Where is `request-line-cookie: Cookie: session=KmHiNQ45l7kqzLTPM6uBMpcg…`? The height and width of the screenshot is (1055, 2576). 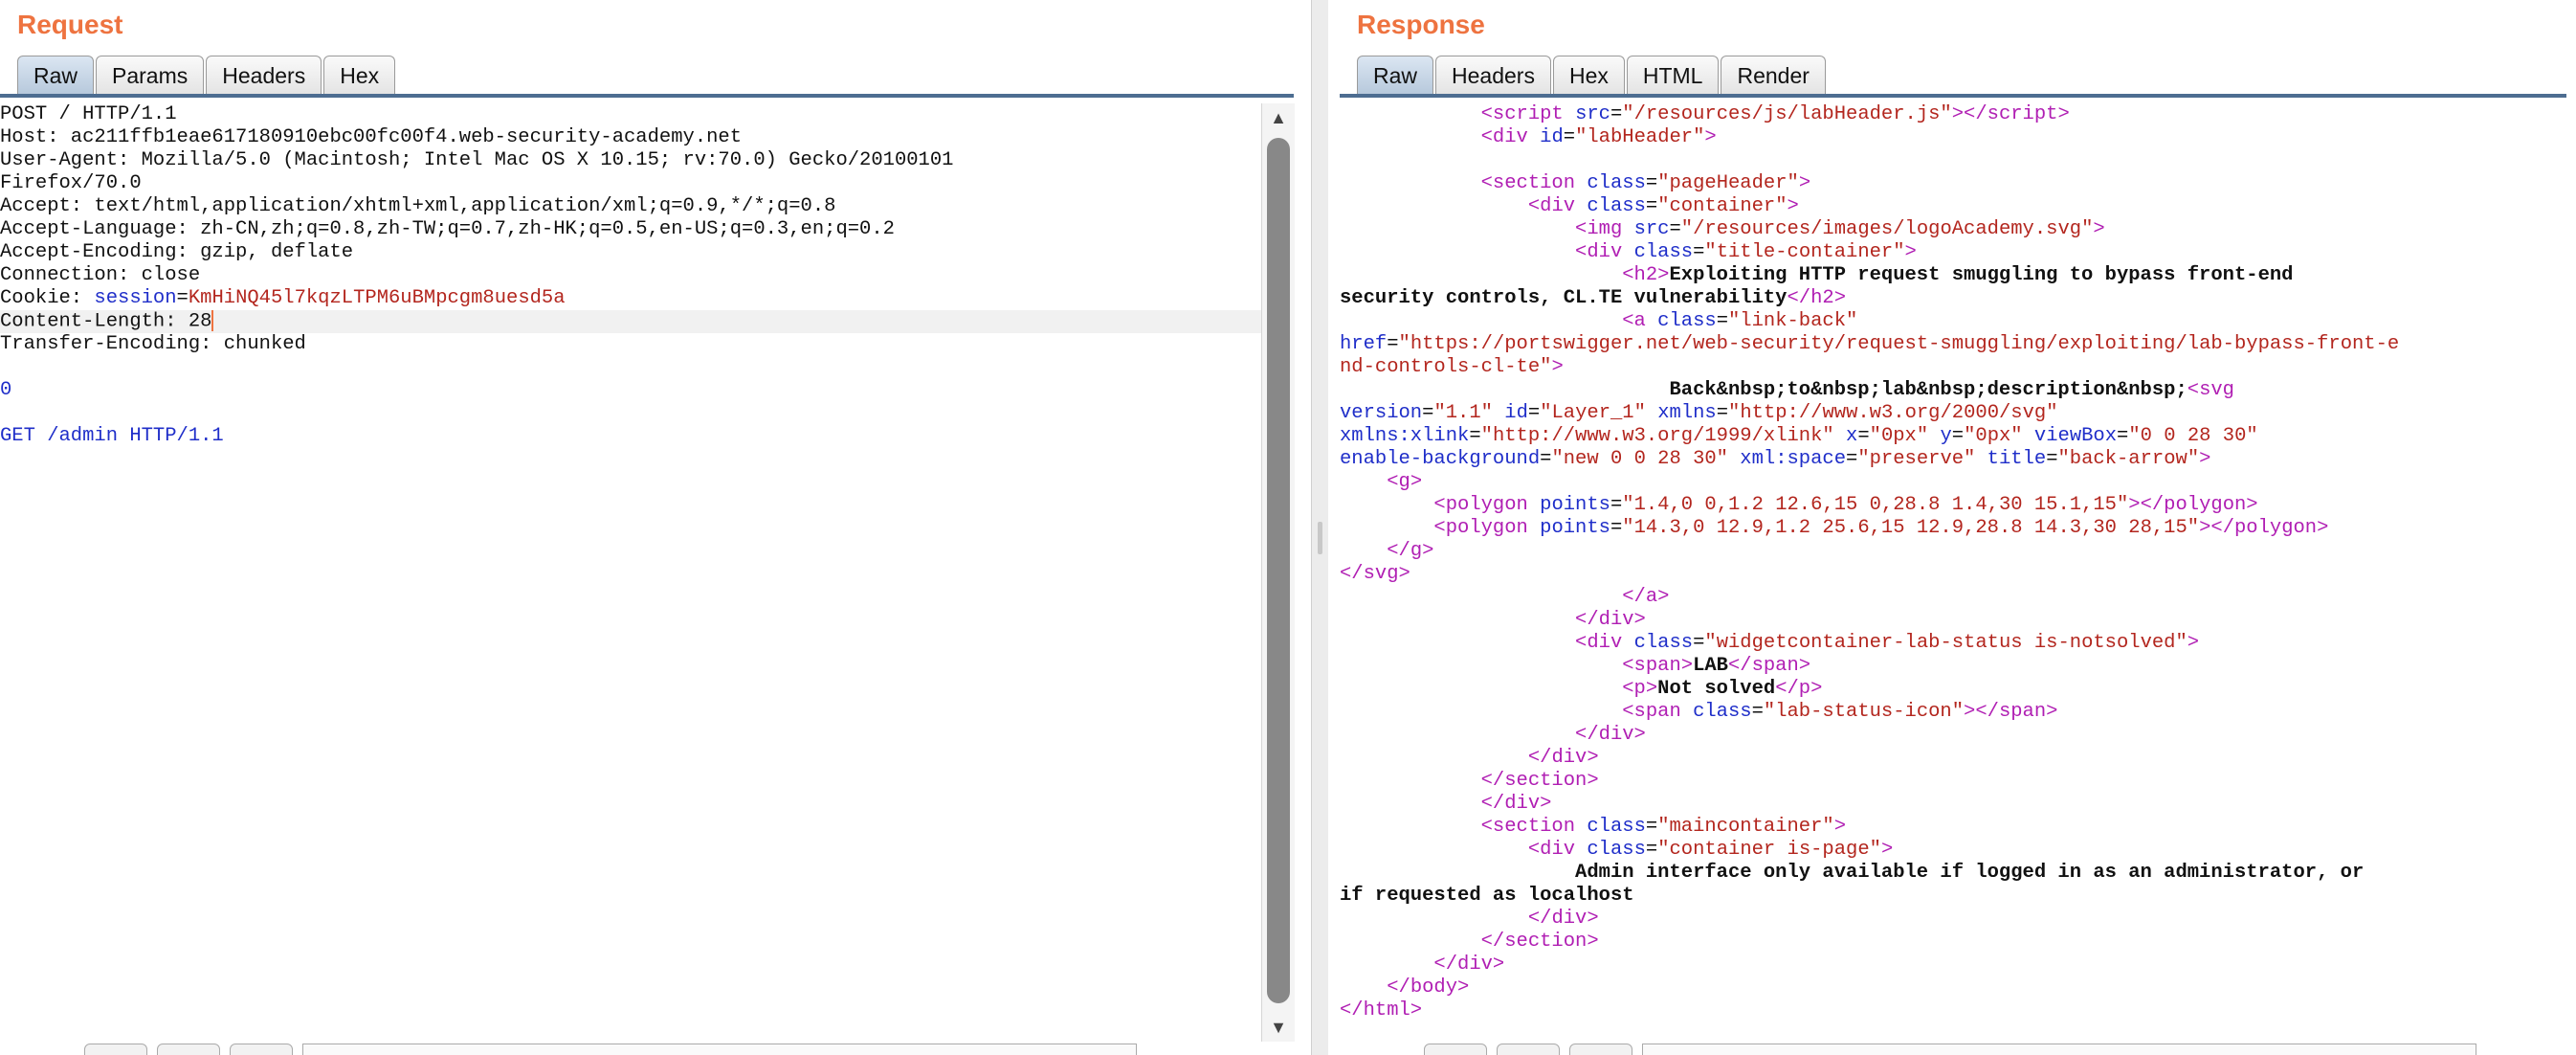 request-line-cookie: Cookie: session=KmHiNQ45l7kqzLTPM6uBMpcg… is located at coordinates (630, 298).